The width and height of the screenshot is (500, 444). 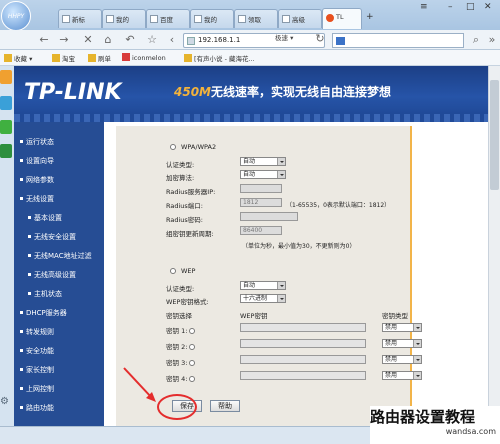 What do you see at coordinates (144, 57) in the screenshot?
I see `fav-item-iconmelon: iconmelon` at bounding box center [144, 57].